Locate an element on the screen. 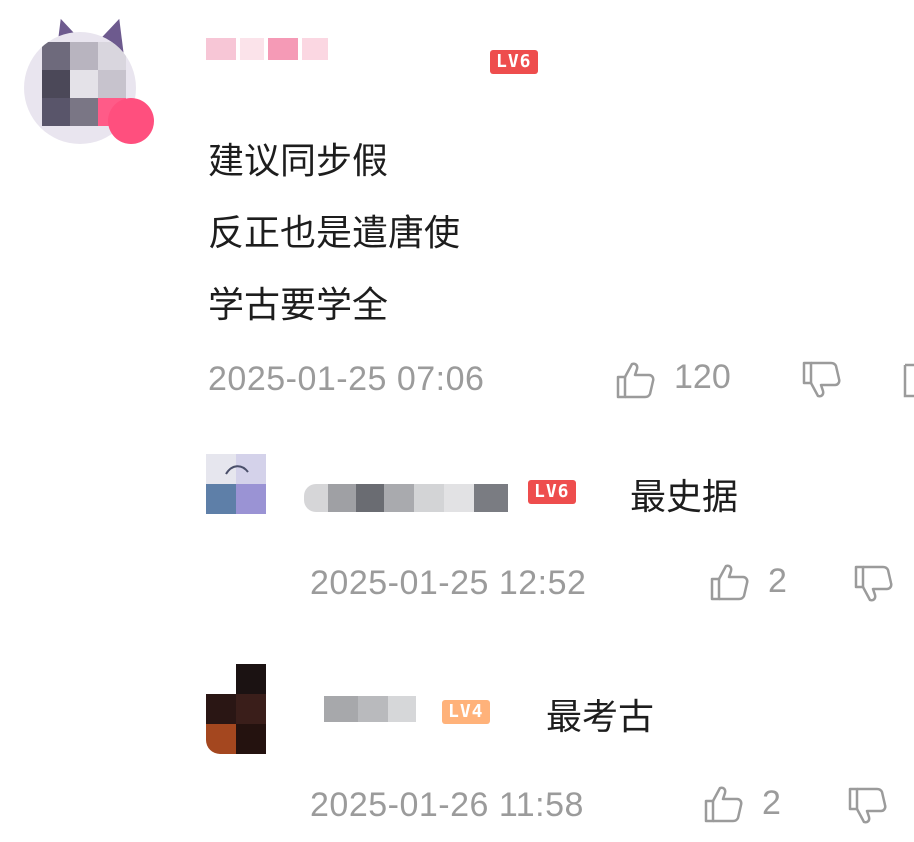  reply-text: 最考古 is located at coordinates (600, 717).